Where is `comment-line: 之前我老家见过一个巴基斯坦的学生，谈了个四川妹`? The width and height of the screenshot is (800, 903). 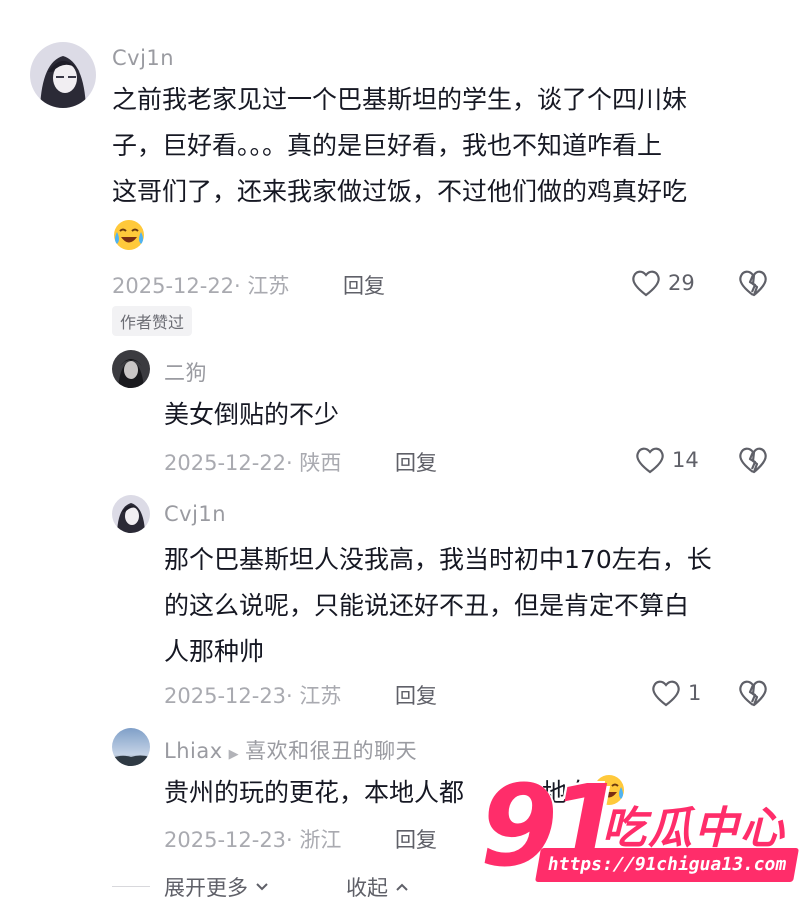
comment-line: 之前我老家见过一个巴基斯坦的学生，谈了个四川妹 is located at coordinates (400, 99).